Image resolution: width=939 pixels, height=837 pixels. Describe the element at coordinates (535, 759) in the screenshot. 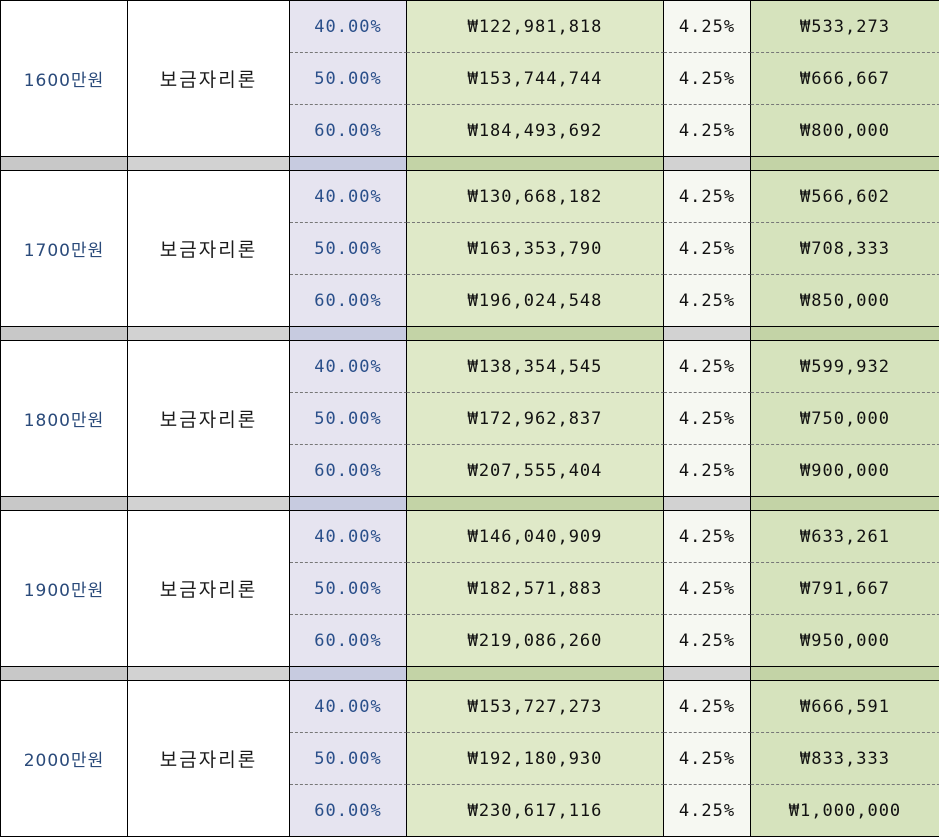

I see `loan-cell: ₩192,180,930` at that location.